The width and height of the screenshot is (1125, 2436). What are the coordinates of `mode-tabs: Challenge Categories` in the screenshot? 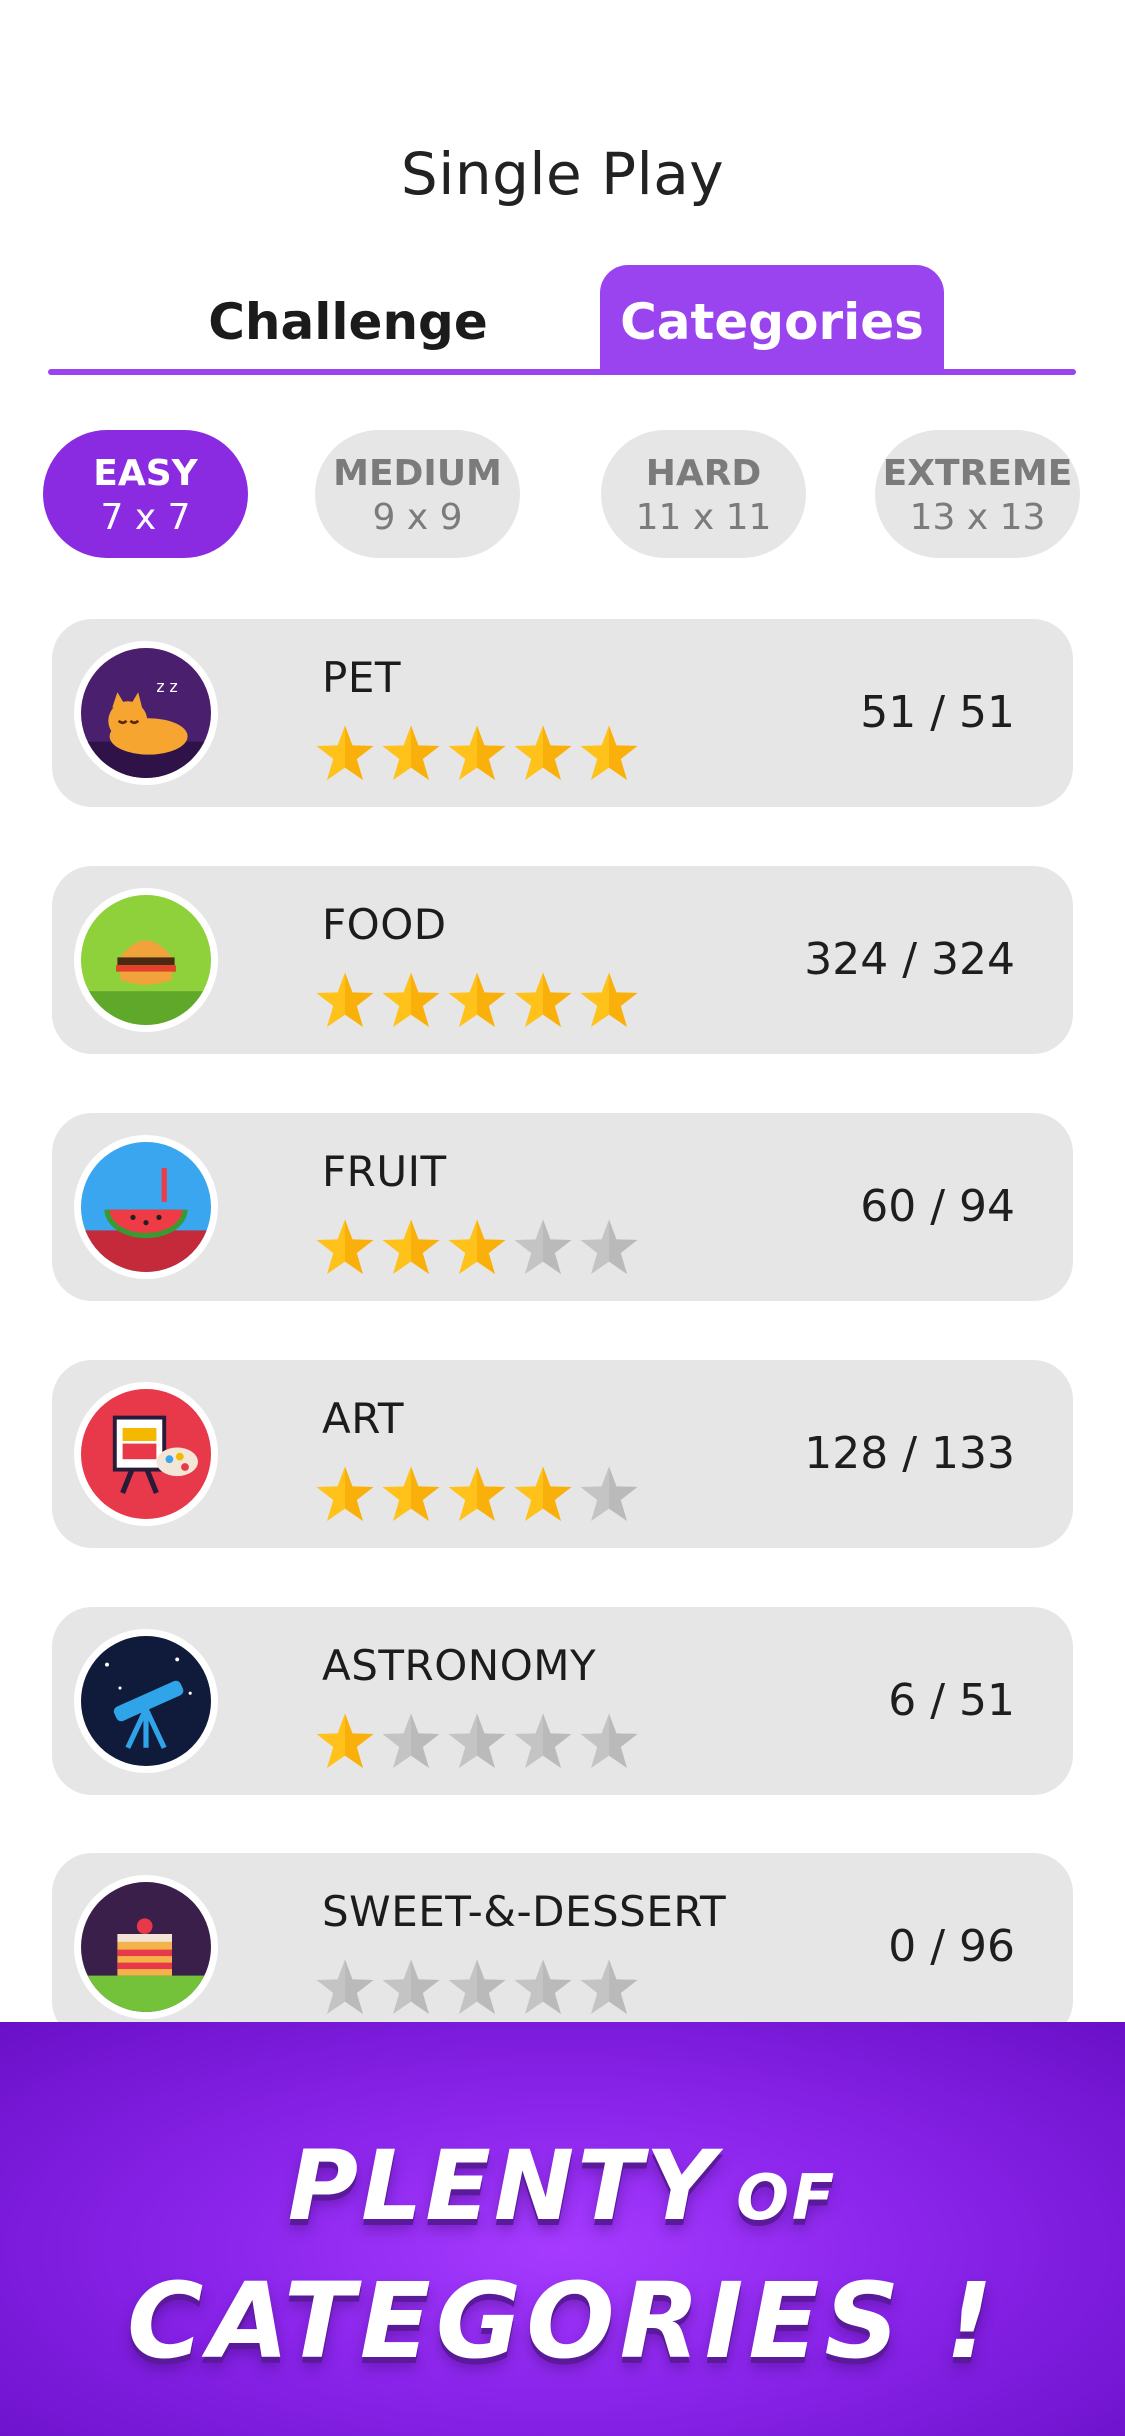 It's located at (562, 320).